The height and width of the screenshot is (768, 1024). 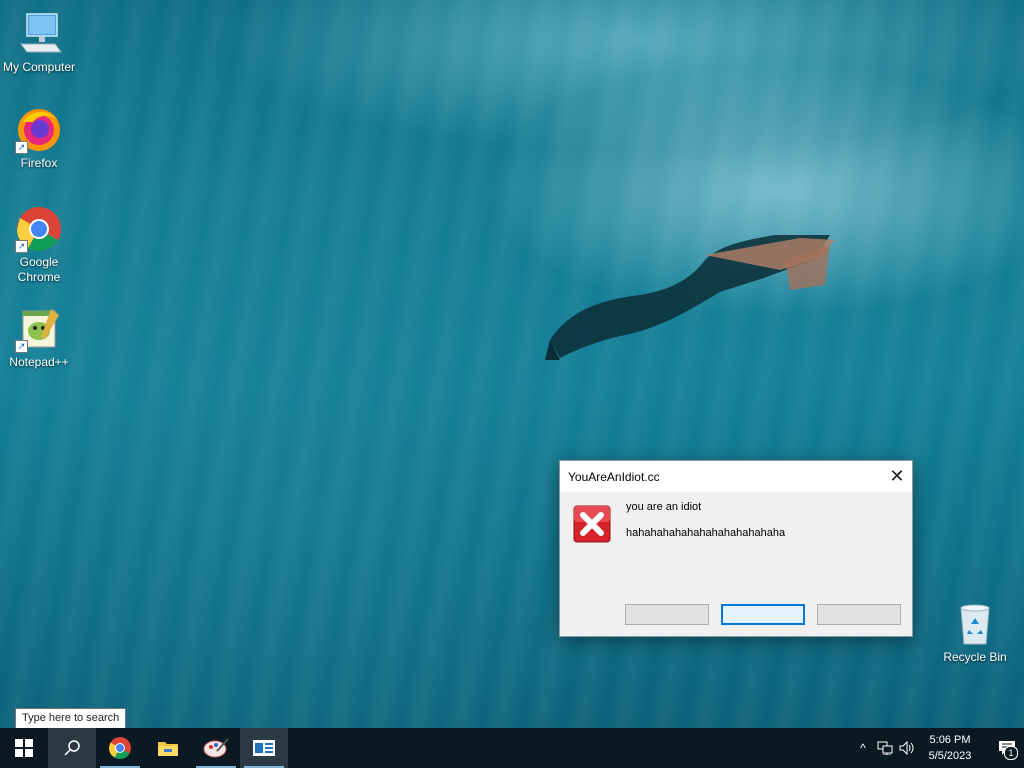 I want to click on taskbar-paint, so click(x=216, y=748).